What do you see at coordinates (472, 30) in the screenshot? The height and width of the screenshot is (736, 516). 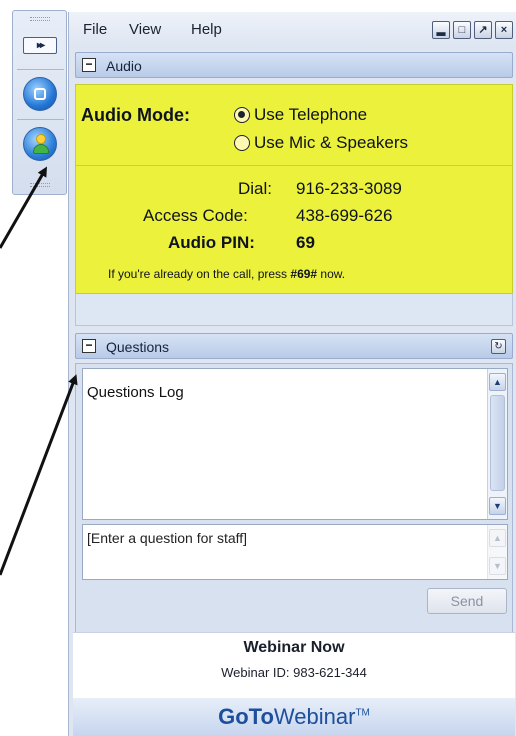 I see `window-controls: ▂ □ ↗ ×` at bounding box center [472, 30].